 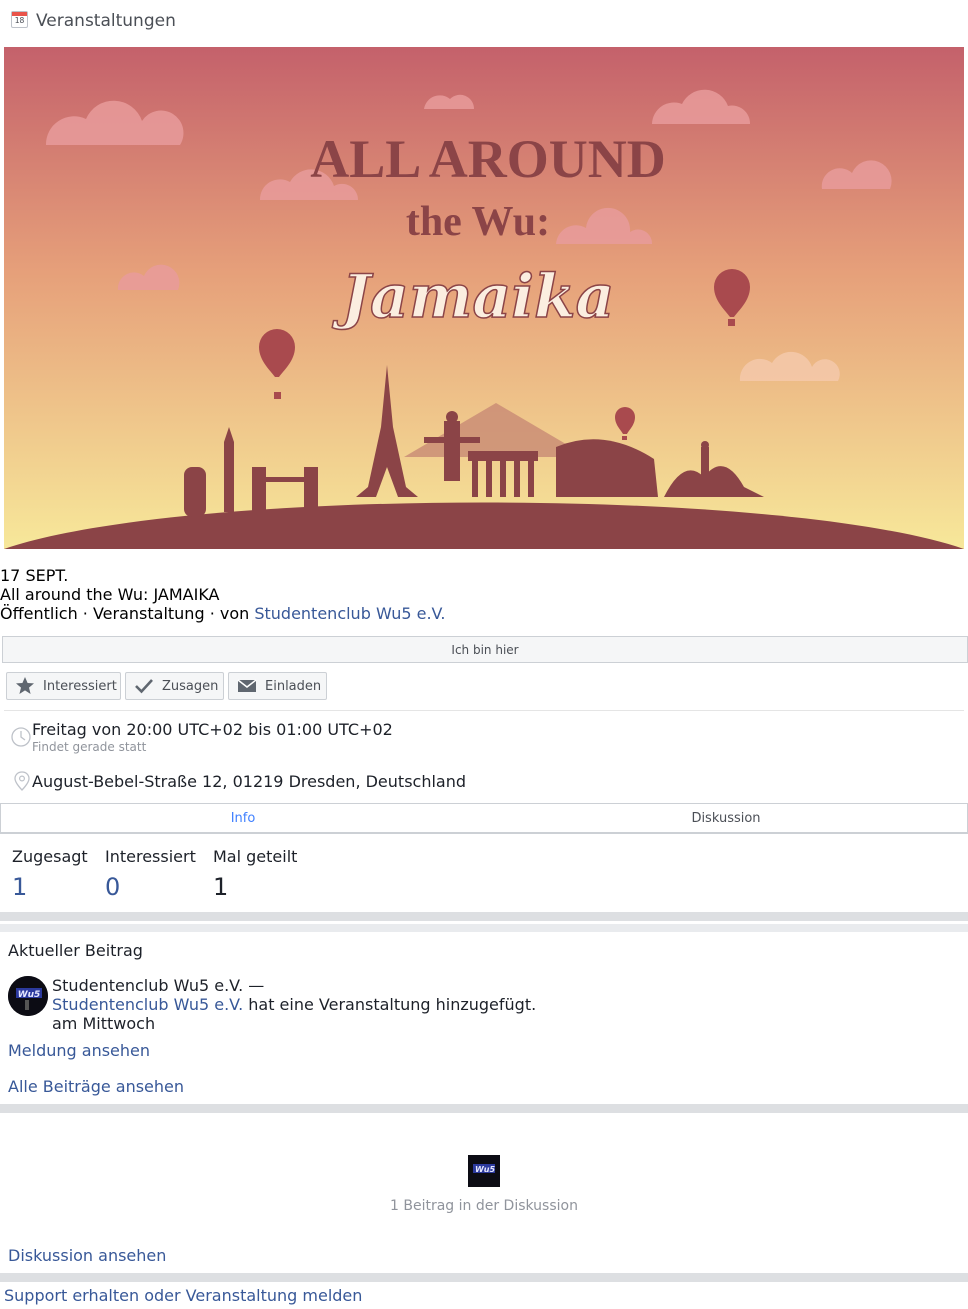 What do you see at coordinates (247, 686) in the screenshot?
I see `envelope-icon` at bounding box center [247, 686].